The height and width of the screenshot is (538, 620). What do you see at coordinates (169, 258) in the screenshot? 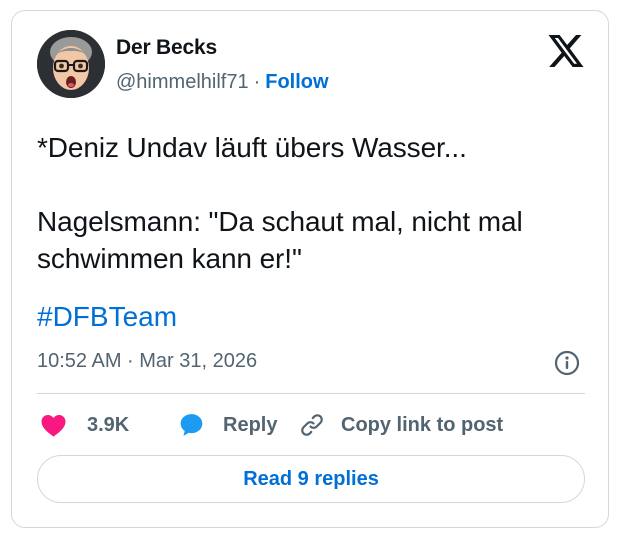
I see `post-text-line-3: schwimmen kann er!"` at bounding box center [169, 258].